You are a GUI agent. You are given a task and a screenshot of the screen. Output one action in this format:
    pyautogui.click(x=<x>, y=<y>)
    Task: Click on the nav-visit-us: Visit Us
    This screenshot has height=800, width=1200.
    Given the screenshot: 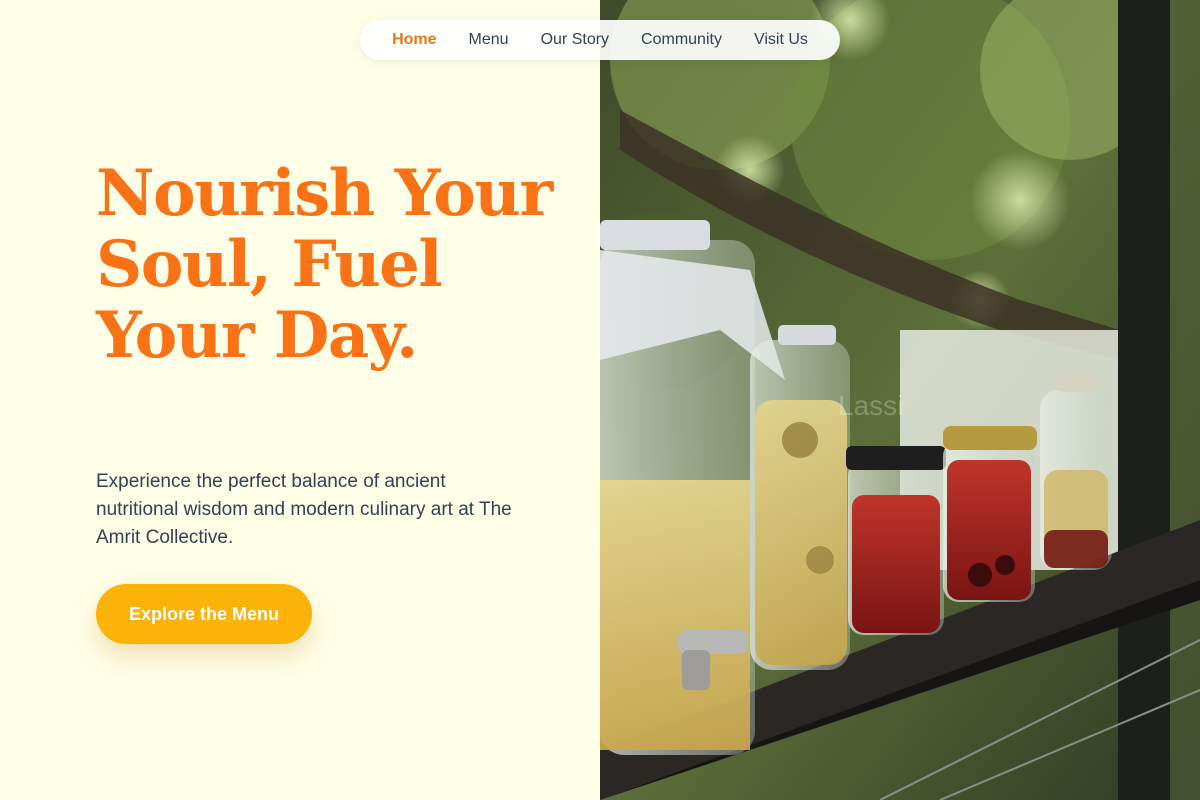 What is the action you would take?
    pyautogui.click(x=781, y=40)
    